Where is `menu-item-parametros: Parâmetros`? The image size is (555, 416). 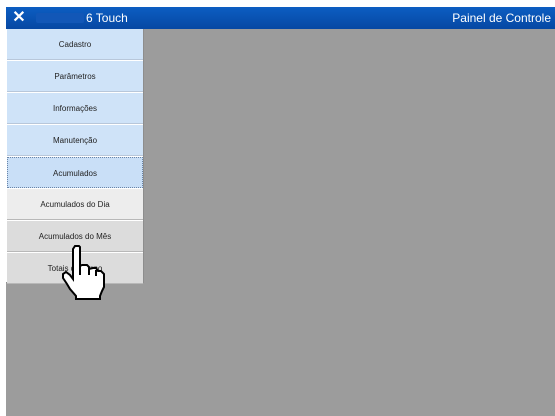
menu-item-parametros: Parâmetros is located at coordinates (75, 76).